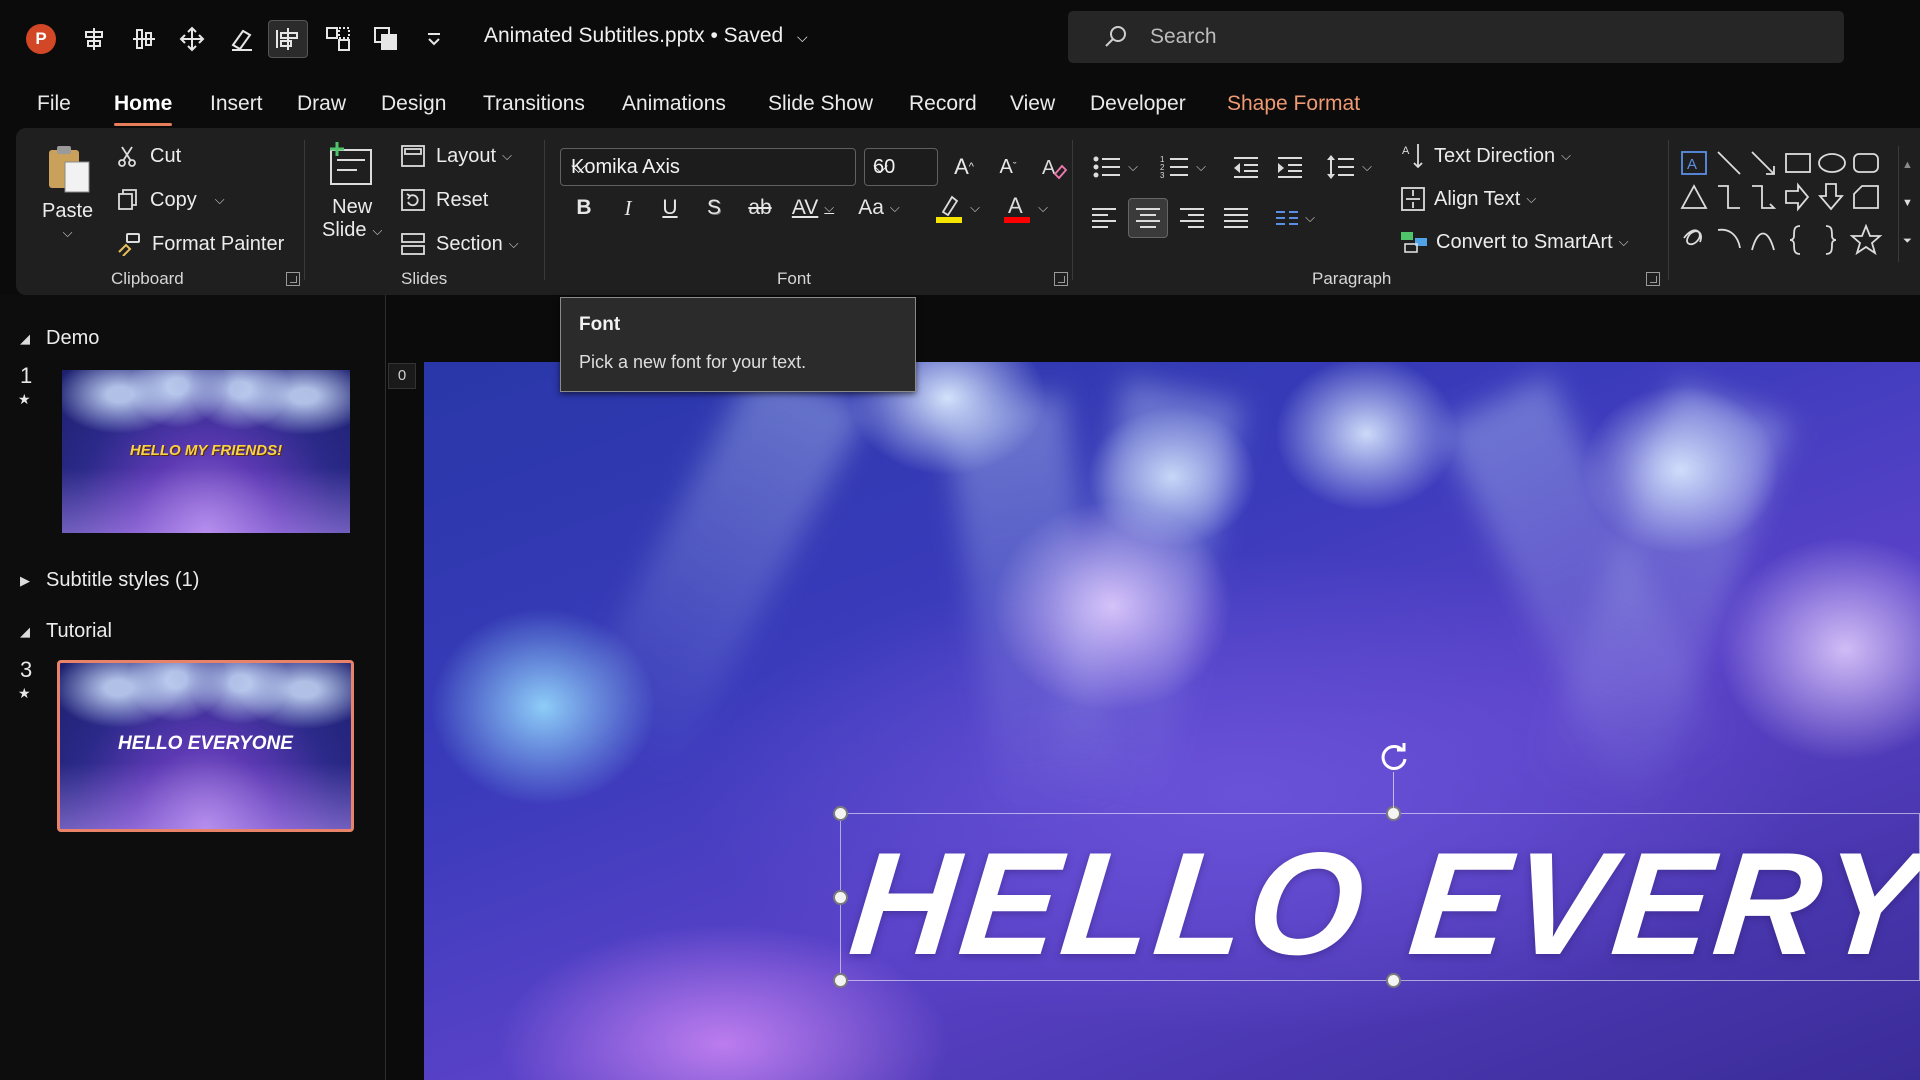 This screenshot has height=1080, width=1920. I want to click on scroll-up-icon: ▲, so click(1907, 165).